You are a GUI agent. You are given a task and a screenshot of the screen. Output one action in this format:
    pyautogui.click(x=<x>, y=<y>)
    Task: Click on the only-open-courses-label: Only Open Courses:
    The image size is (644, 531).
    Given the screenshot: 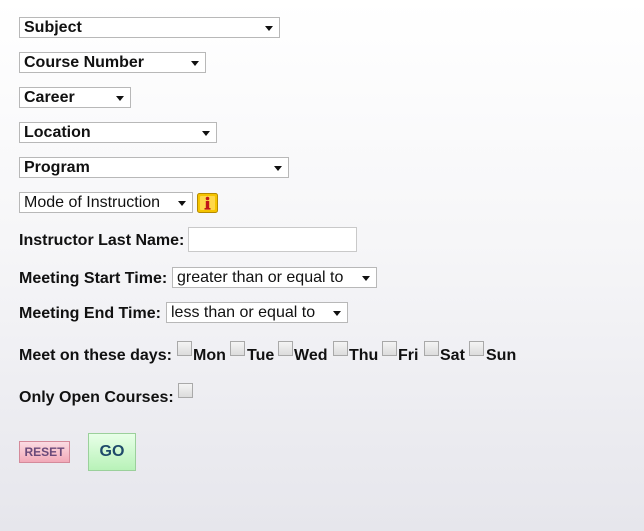 What is the action you would take?
    pyautogui.click(x=96, y=397)
    